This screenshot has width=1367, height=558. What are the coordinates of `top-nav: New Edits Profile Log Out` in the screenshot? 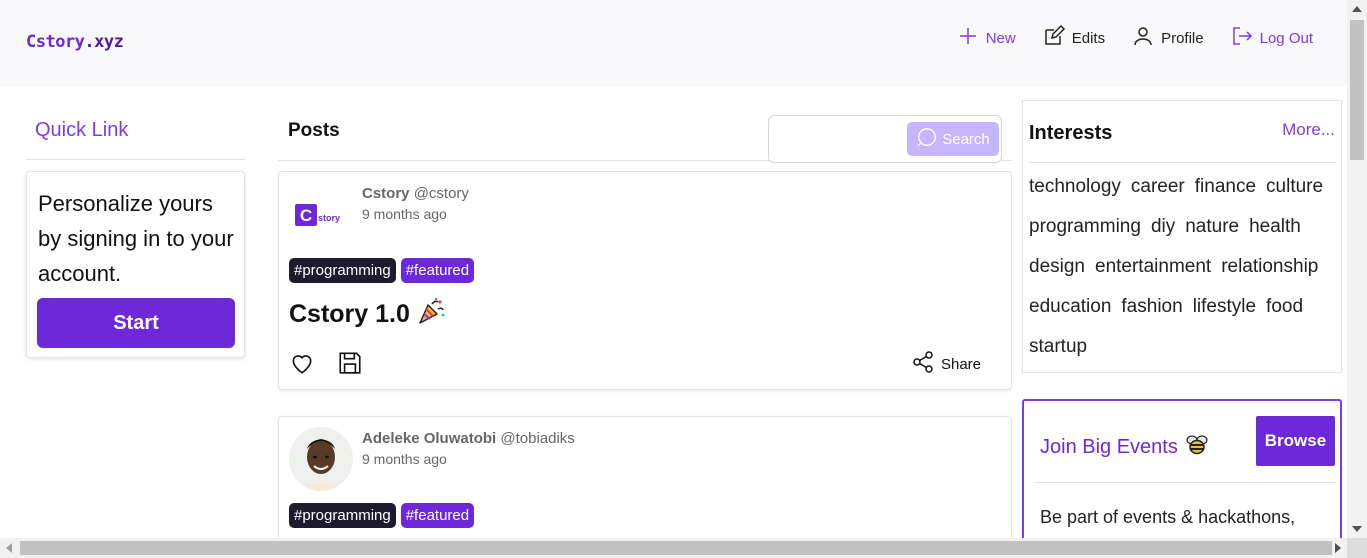 It's located at (1134, 38).